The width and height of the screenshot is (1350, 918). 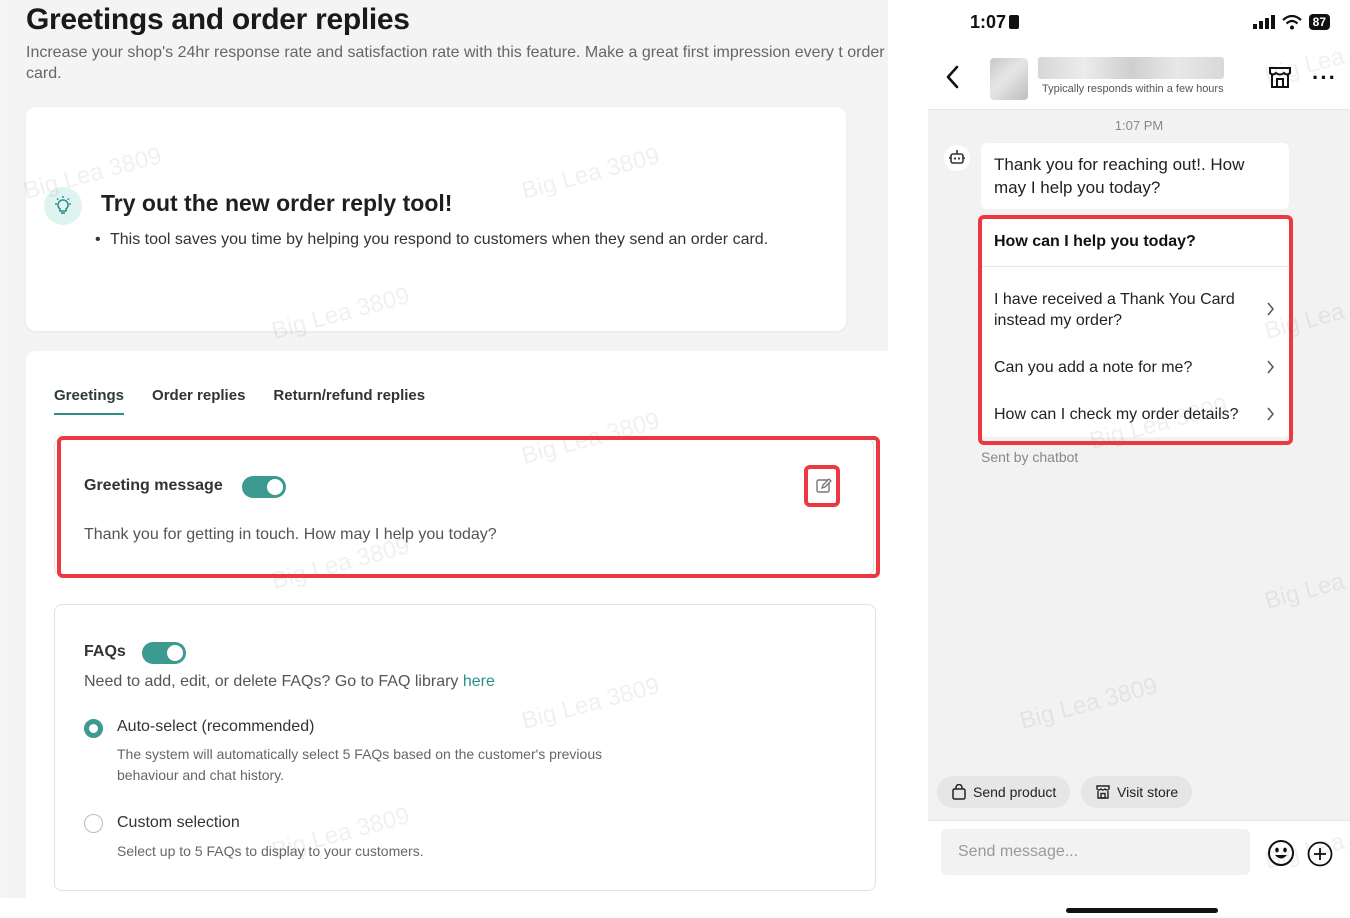 I want to click on visit-store-button: Visit store, so click(x=1137, y=792).